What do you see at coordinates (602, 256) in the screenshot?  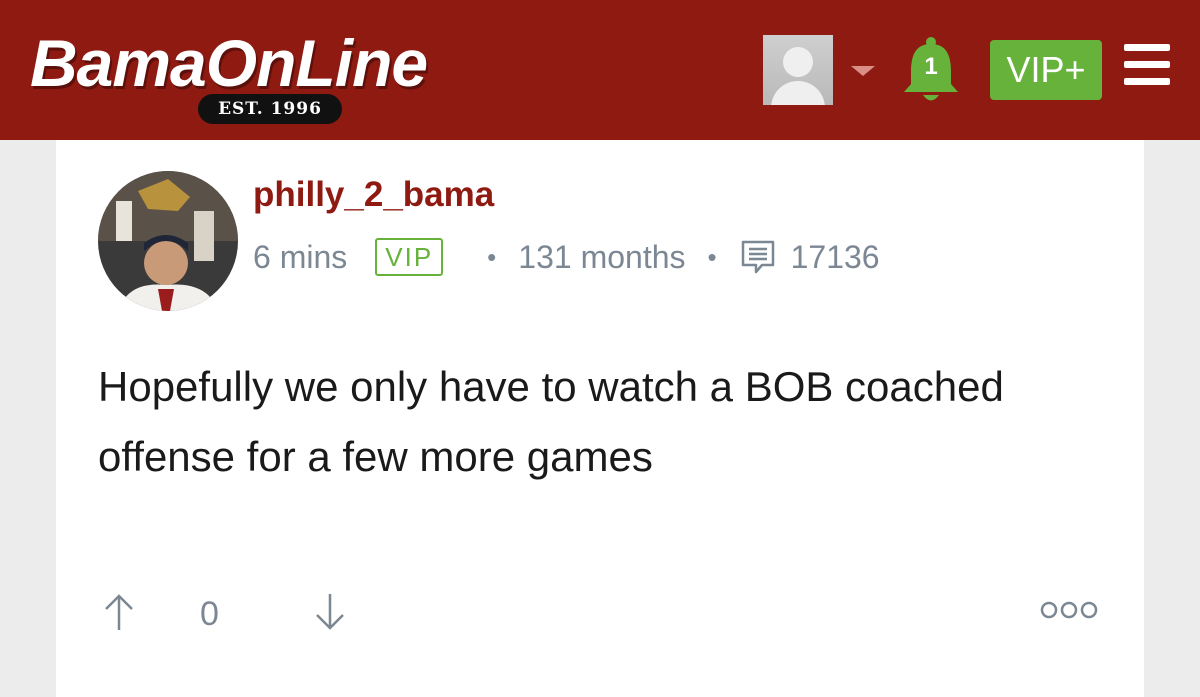 I see `membership-duration: 131 months` at bounding box center [602, 256].